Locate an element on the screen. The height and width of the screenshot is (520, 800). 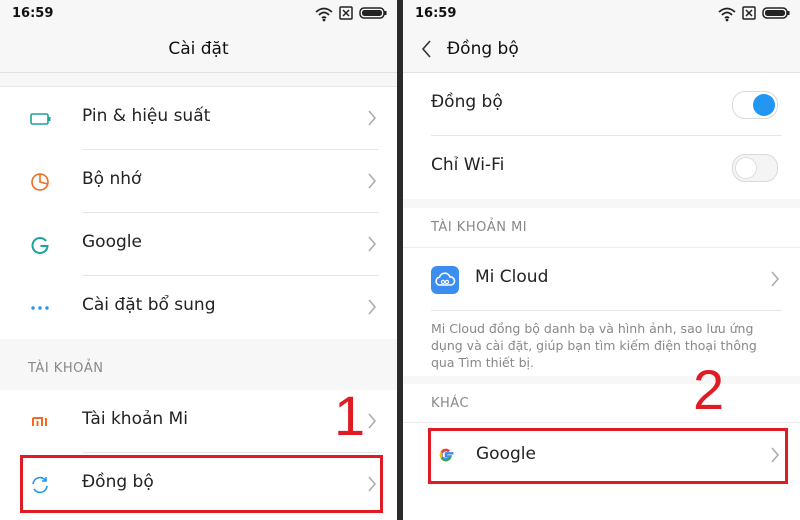
mi-logo-icon is located at coordinates (40, 422).